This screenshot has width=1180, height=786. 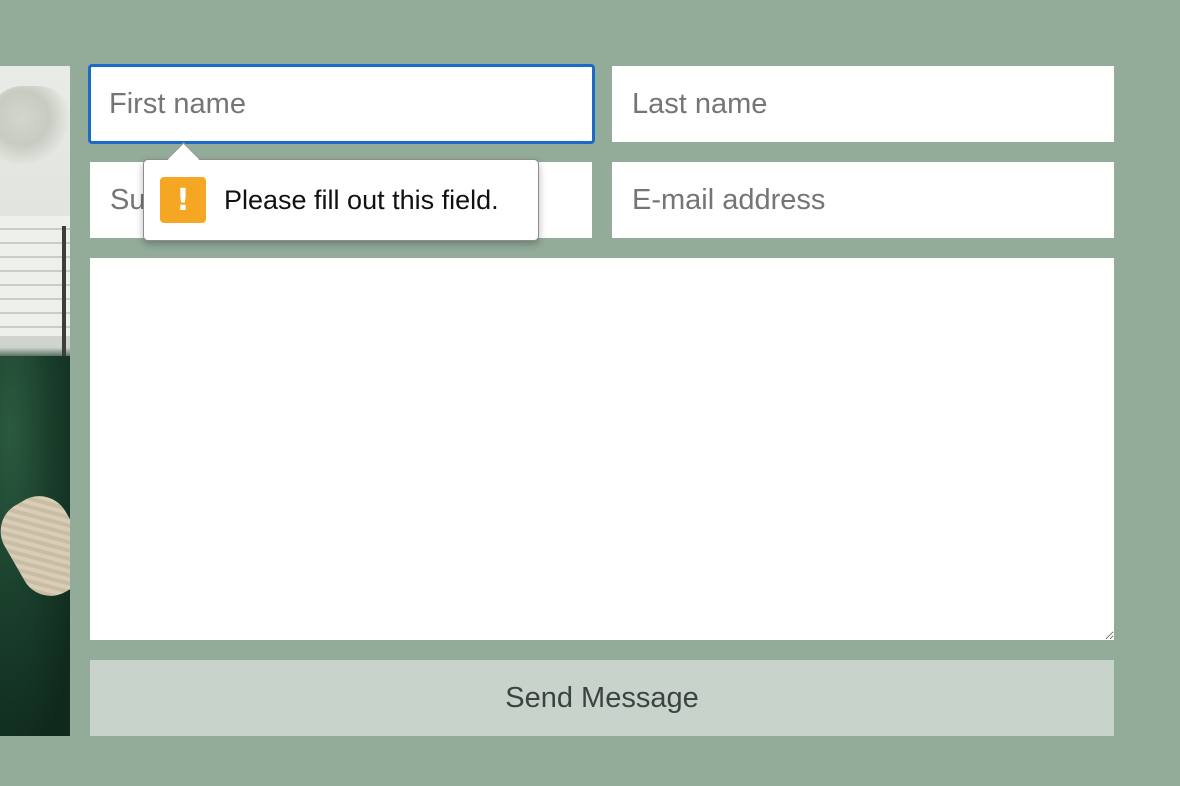 What do you see at coordinates (341, 104) in the screenshot?
I see `first-name-input` at bounding box center [341, 104].